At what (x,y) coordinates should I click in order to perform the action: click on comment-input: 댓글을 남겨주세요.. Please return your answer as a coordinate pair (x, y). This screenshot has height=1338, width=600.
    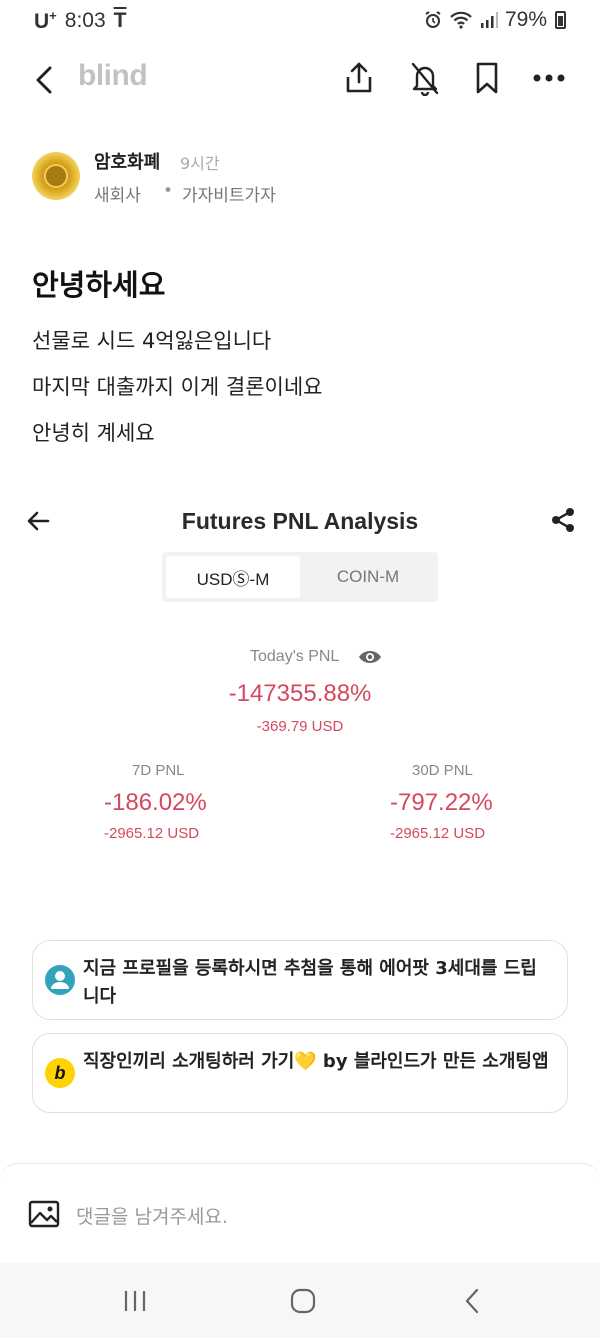
    Looking at the image, I should click on (152, 1215).